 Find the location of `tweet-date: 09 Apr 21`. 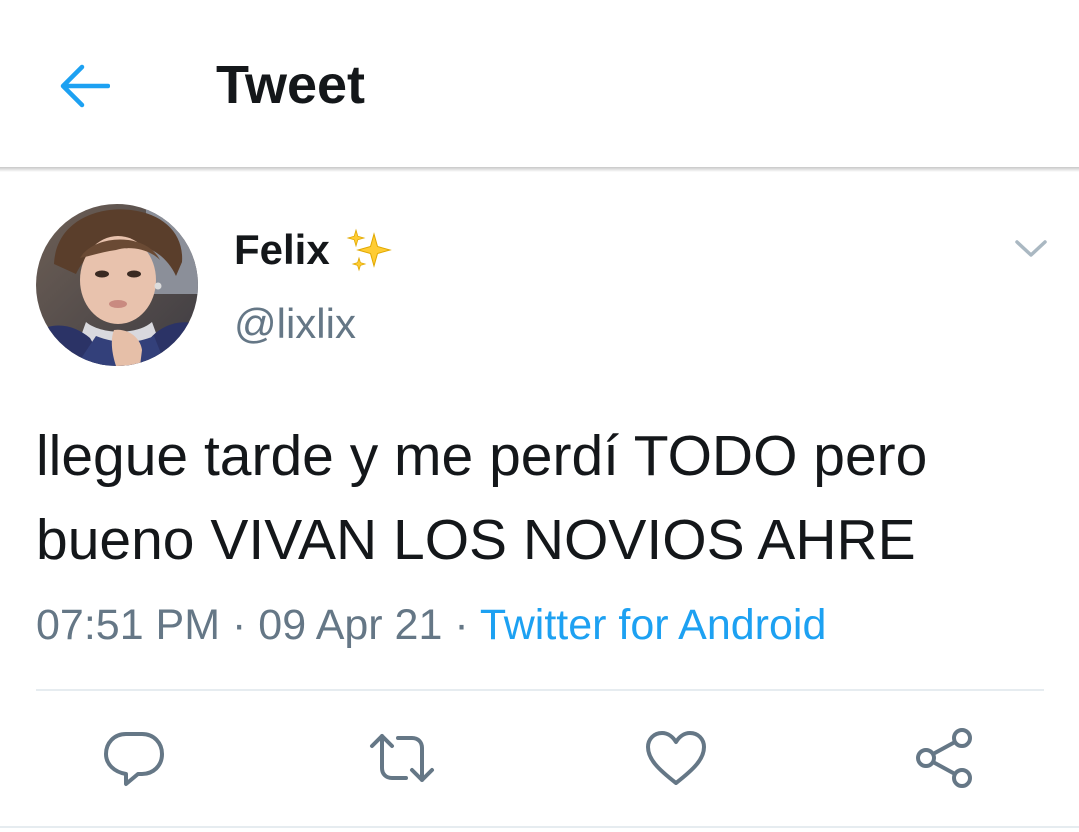

tweet-date: 09 Apr 21 is located at coordinates (350, 625).